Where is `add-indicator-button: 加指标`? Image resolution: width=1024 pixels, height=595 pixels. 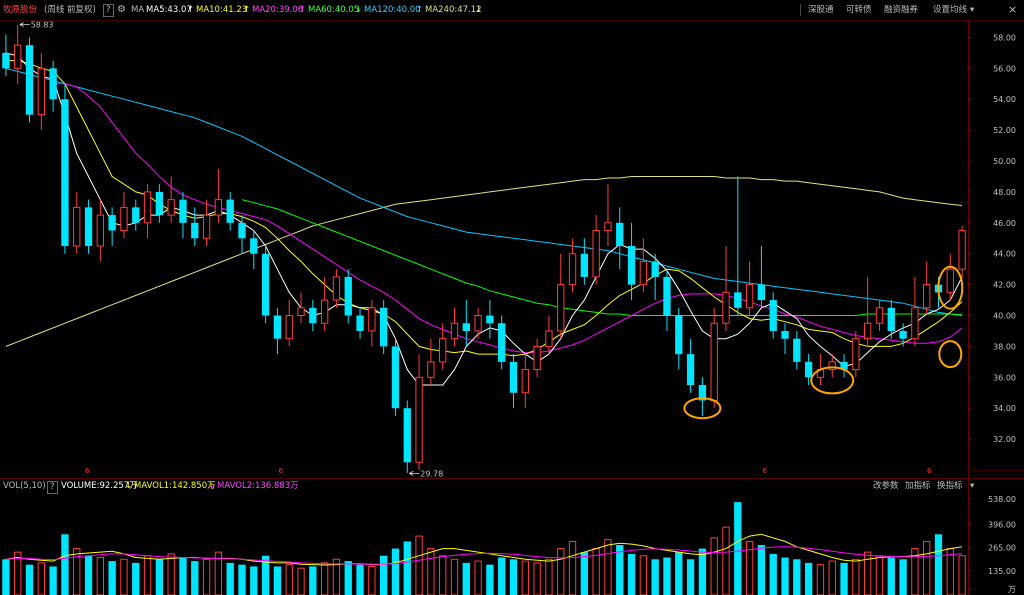
add-indicator-button: 加指标 is located at coordinates (918, 486).